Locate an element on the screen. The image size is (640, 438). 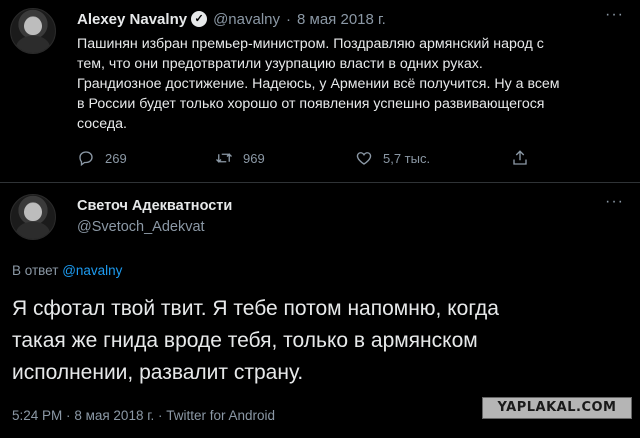
reply-time: 5:24 PM is located at coordinates (37, 415).